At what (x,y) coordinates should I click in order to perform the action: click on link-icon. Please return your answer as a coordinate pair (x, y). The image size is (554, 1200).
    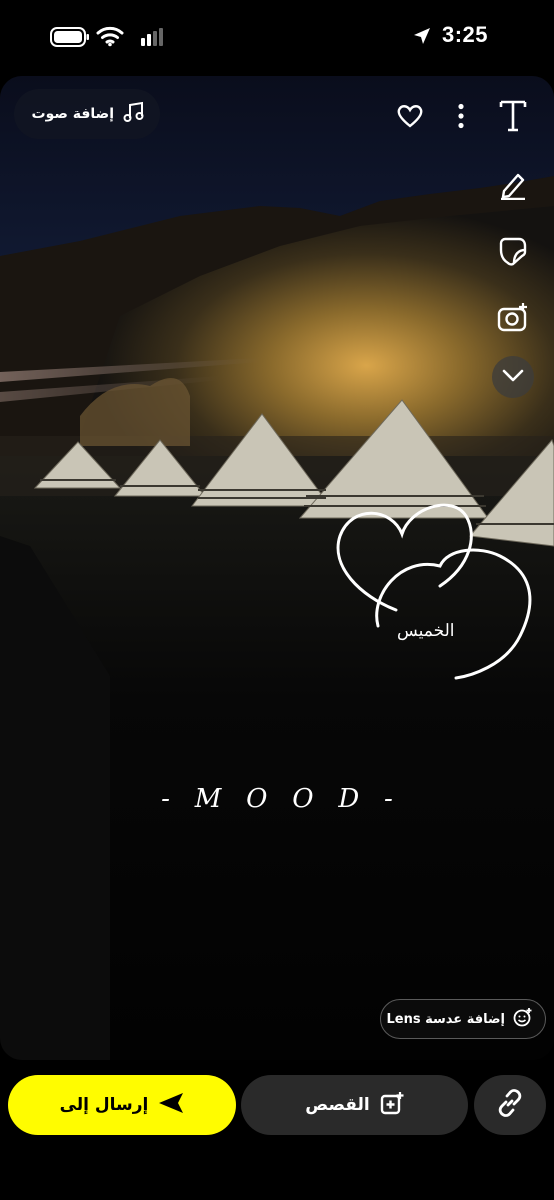
    Looking at the image, I should click on (510, 1105).